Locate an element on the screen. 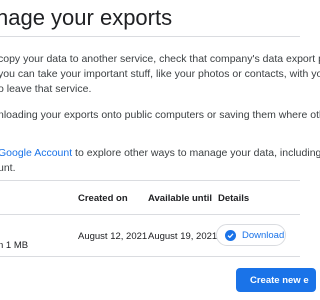 This screenshot has width=320, height=300. page-title: nage your exports is located at coordinates (86, 17).